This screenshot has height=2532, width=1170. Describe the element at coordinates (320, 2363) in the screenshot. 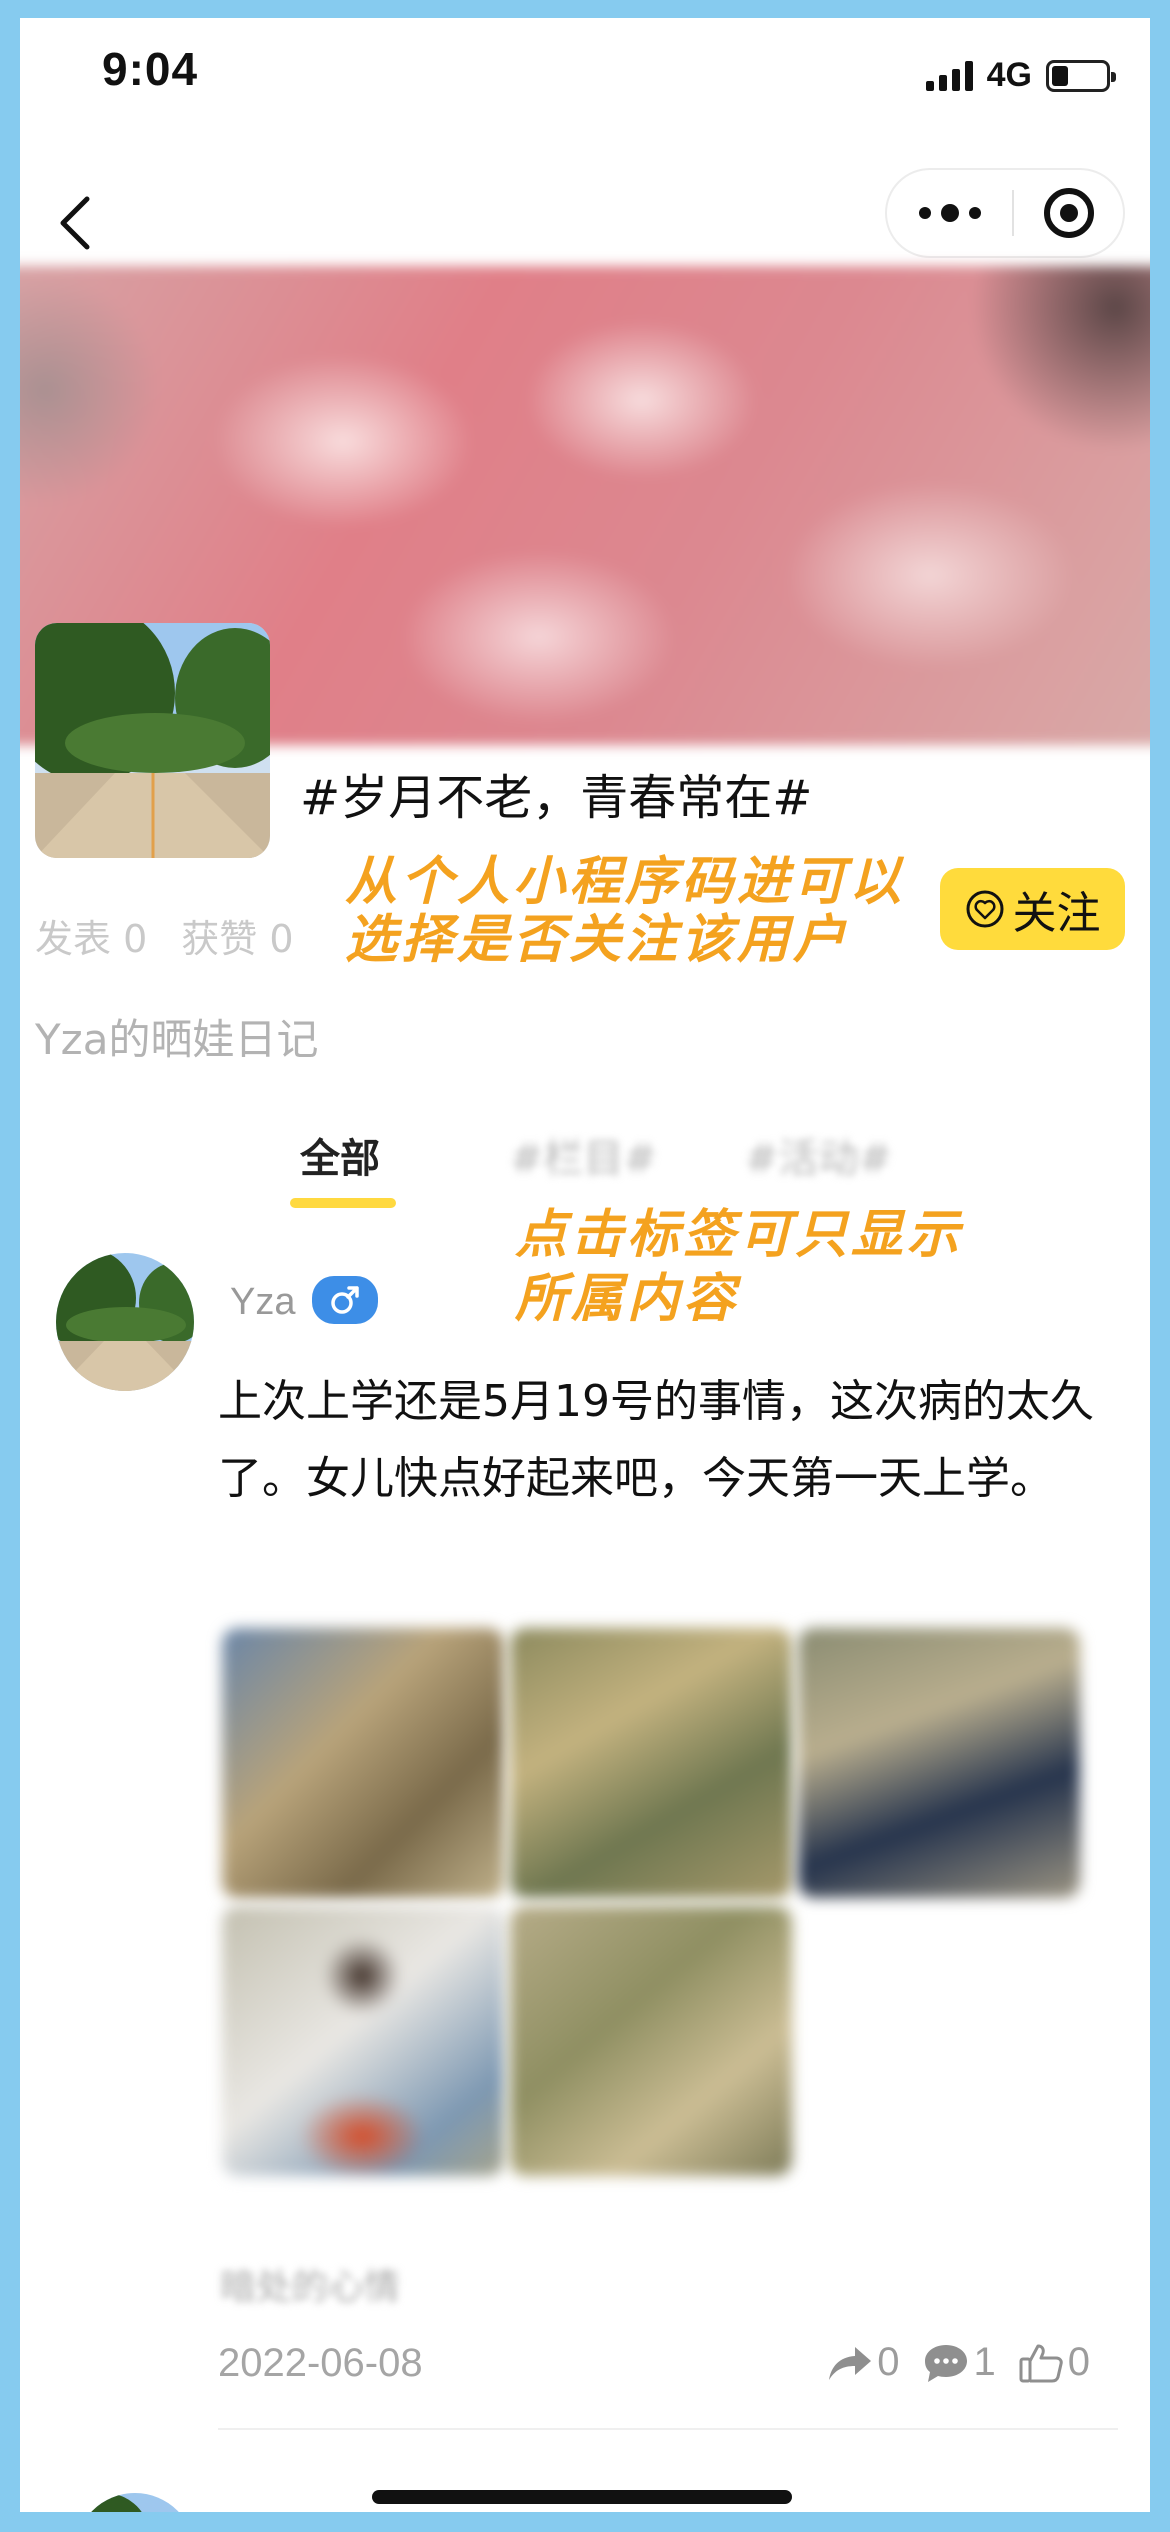

I see `post-date: 2022-06-08` at that location.